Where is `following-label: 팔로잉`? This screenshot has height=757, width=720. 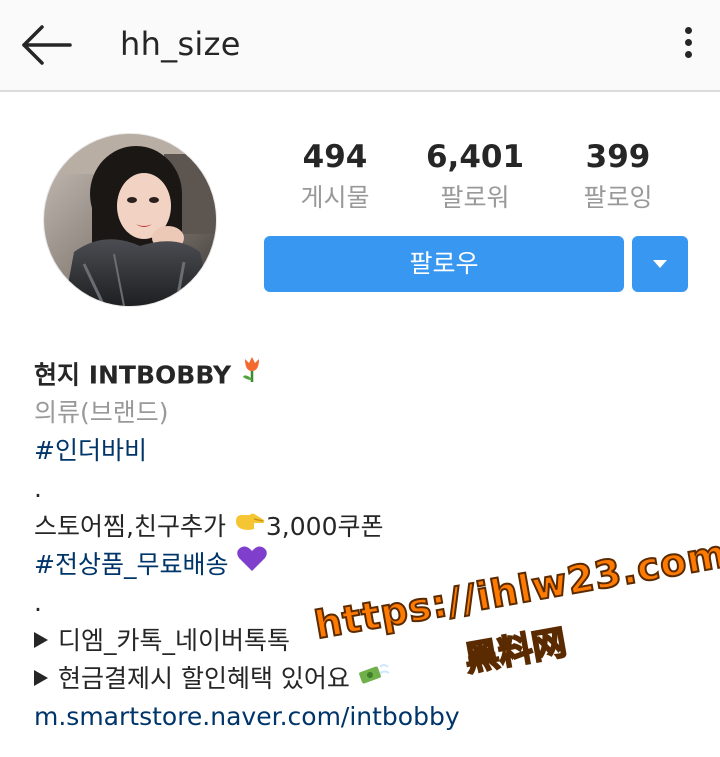
following-label: 팔로잉 is located at coordinates (618, 197).